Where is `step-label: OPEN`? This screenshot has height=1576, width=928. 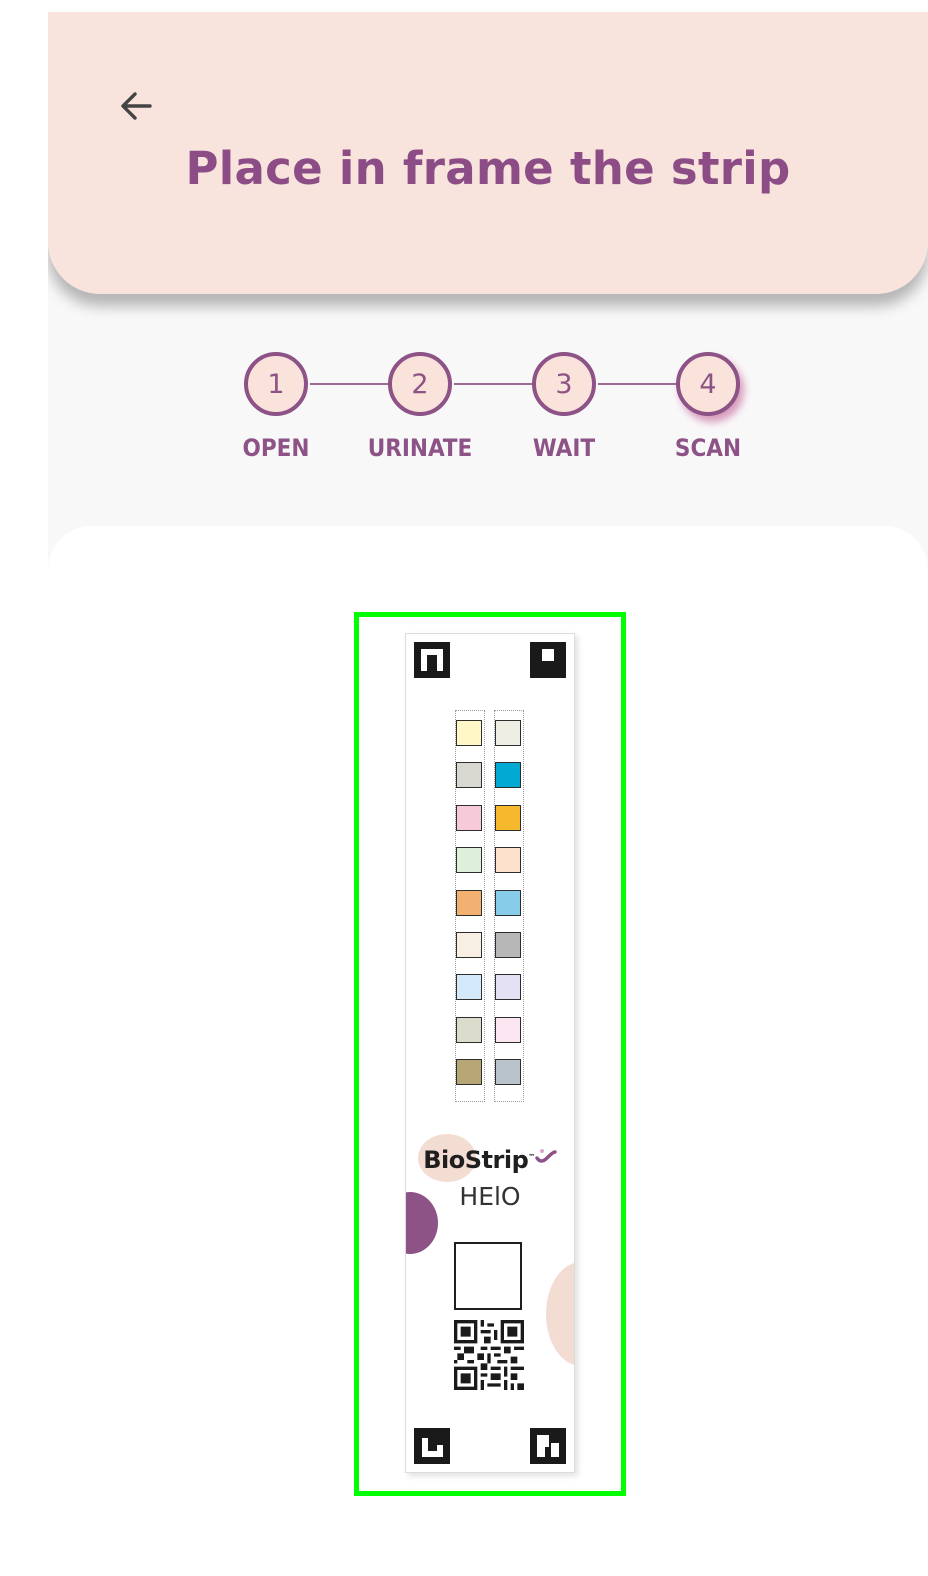
step-label: OPEN is located at coordinates (276, 448).